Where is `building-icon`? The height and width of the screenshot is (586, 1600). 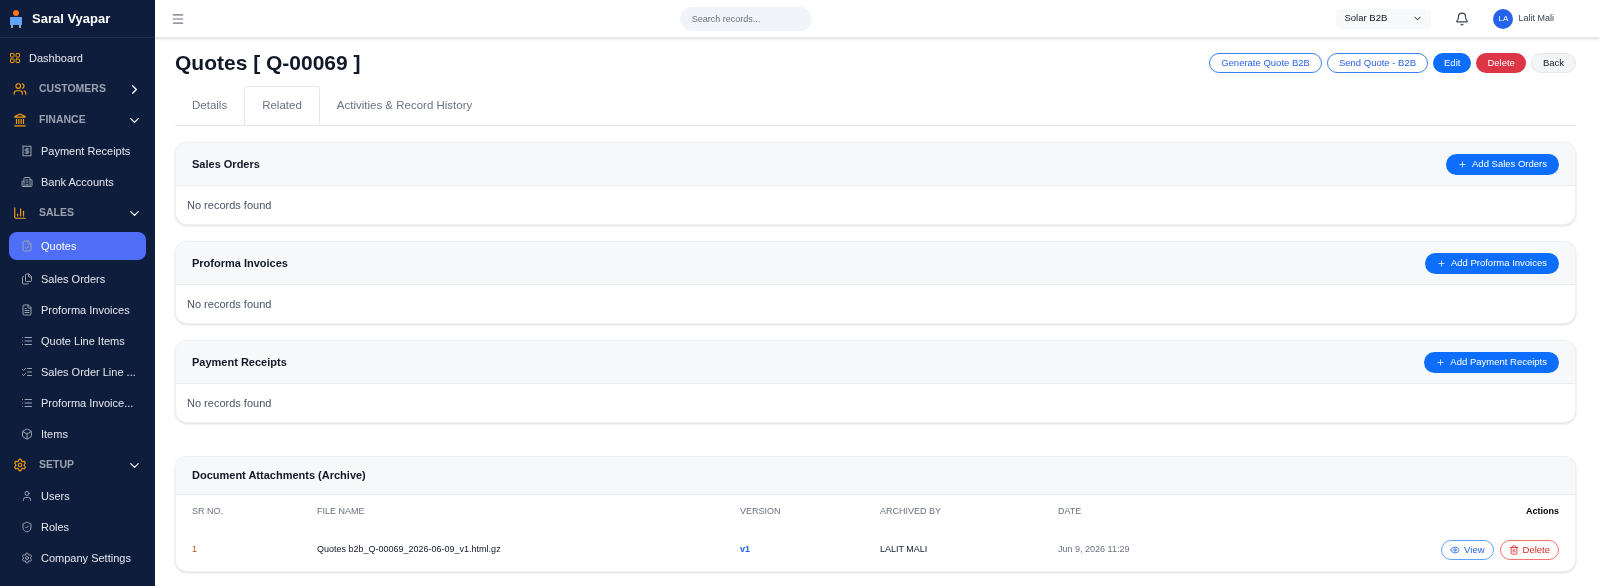 building-icon is located at coordinates (27, 182).